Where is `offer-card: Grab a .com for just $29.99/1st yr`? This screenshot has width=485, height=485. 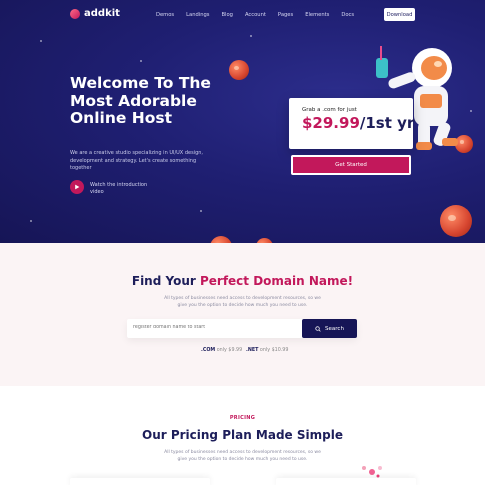 offer-card: Grab a .com for just $29.99/1st yr is located at coordinates (351, 123).